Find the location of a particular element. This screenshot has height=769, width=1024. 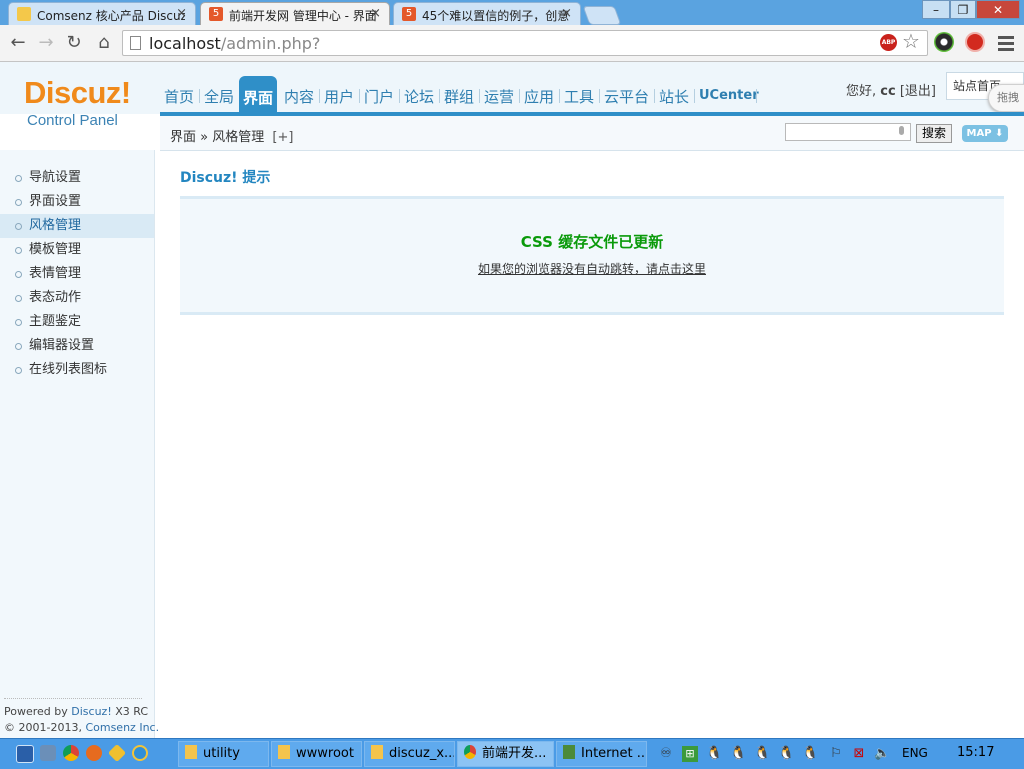

search-button: 搜索 is located at coordinates (934, 133).